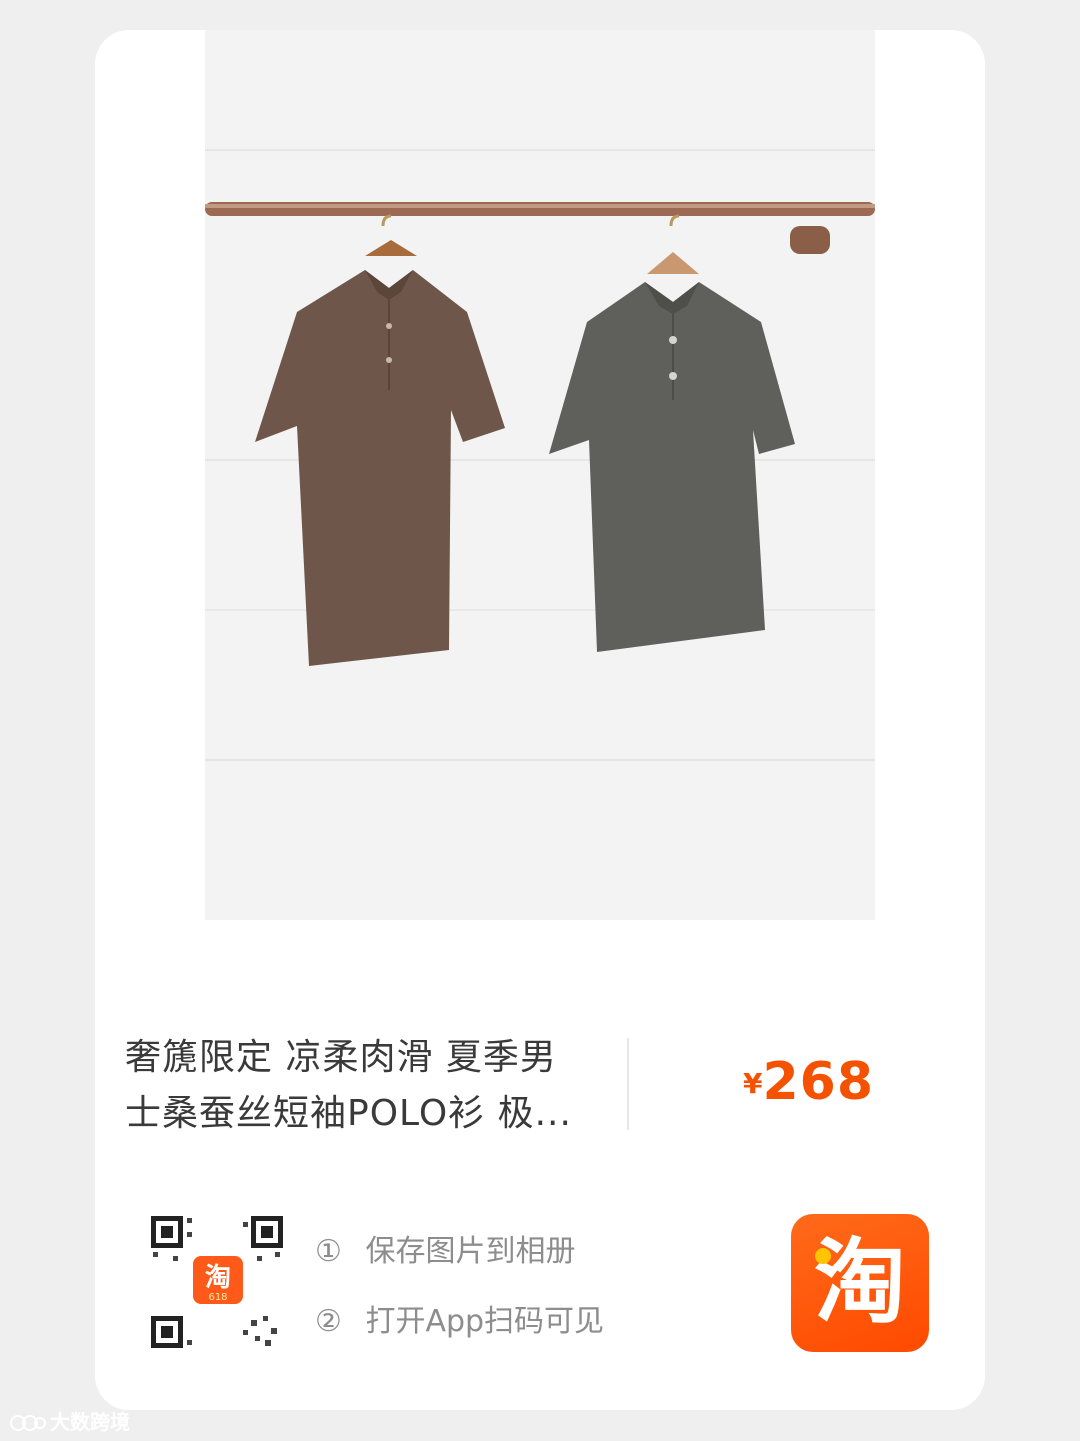  Describe the element at coordinates (818, 1082) in the screenshot. I see `price-amount: 268` at that location.